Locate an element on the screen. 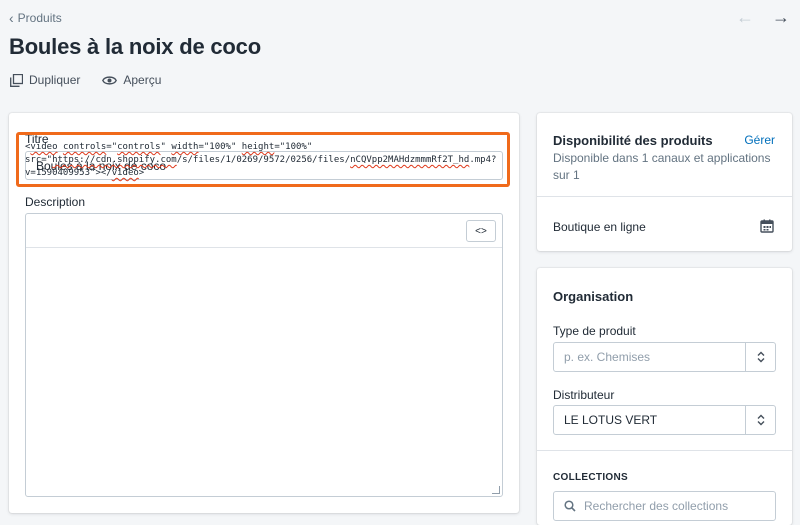 The width and height of the screenshot is (800, 525). header-actions: Dupliquer Aperçu is located at coordinates (85, 80).